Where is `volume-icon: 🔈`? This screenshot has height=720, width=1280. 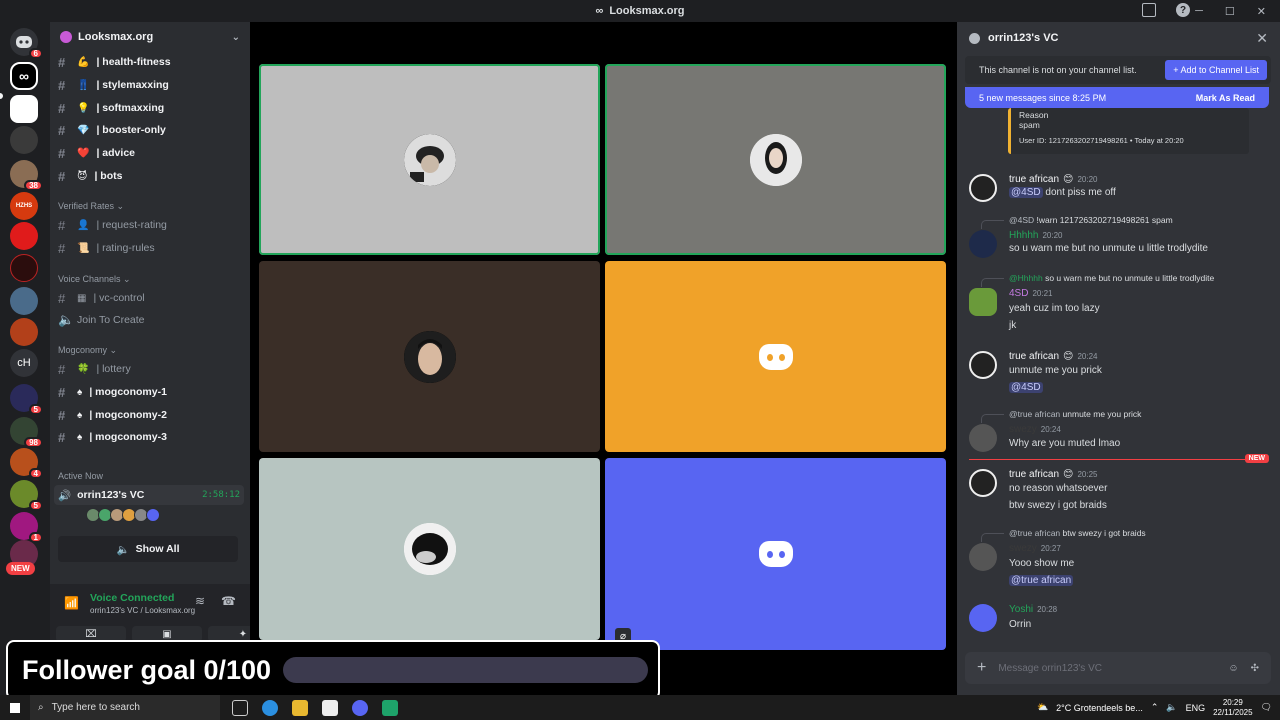
volume-icon: 🔈 is located at coordinates (1171, 707).